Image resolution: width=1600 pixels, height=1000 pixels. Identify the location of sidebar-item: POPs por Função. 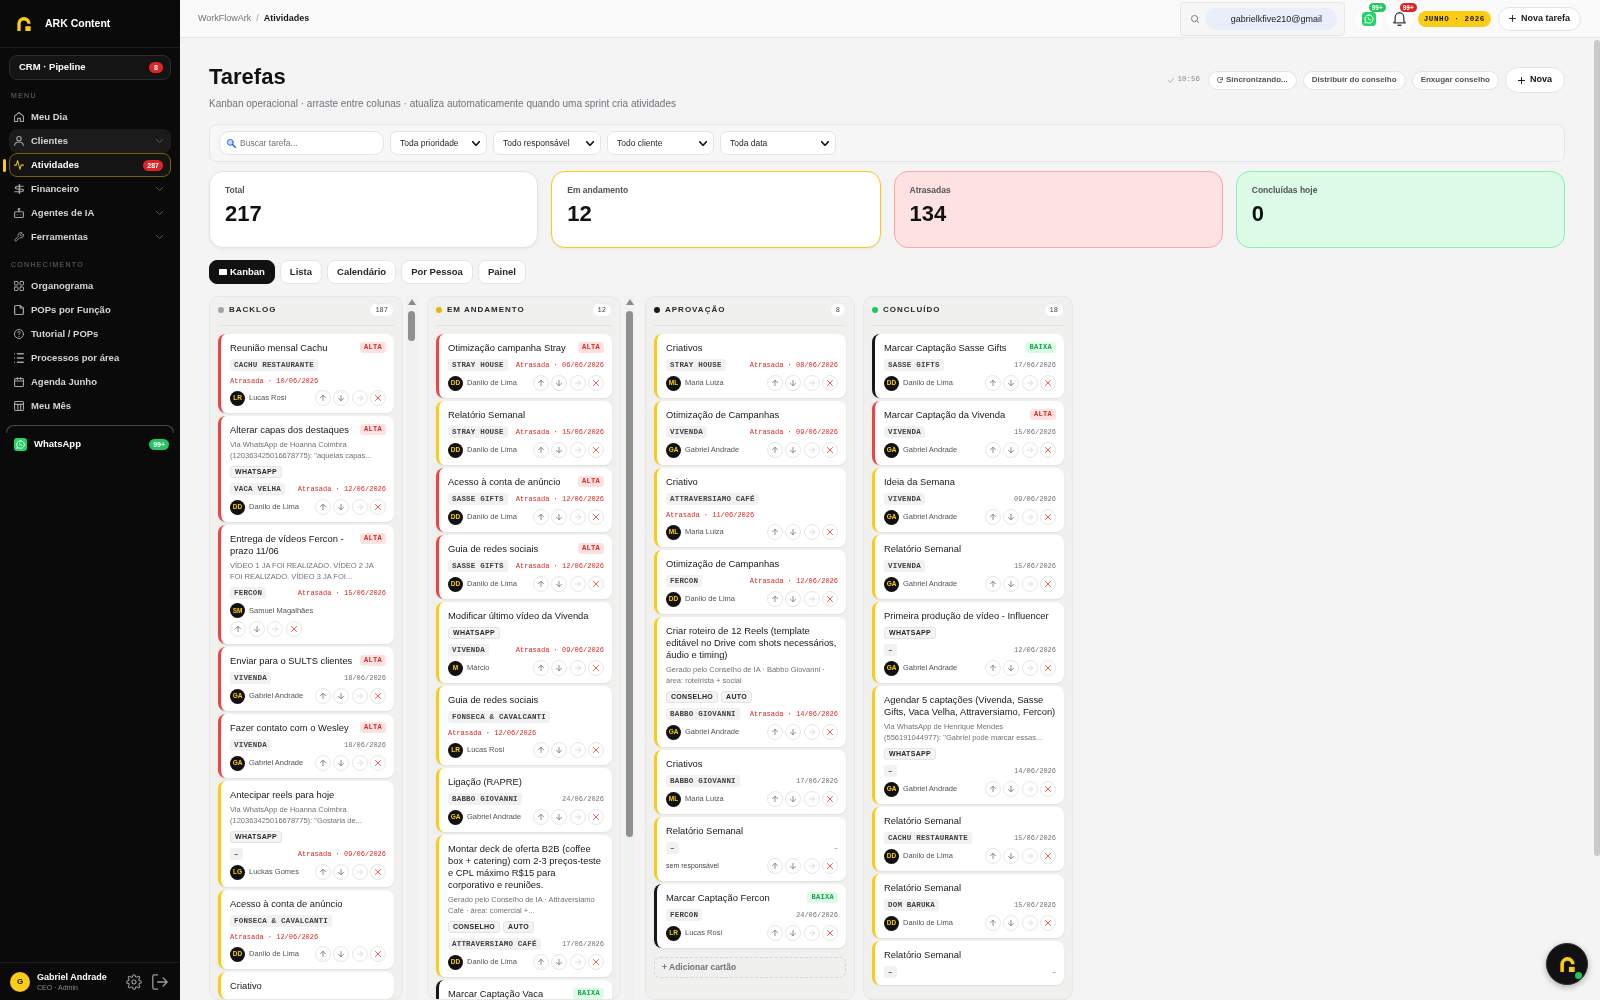
(90, 310).